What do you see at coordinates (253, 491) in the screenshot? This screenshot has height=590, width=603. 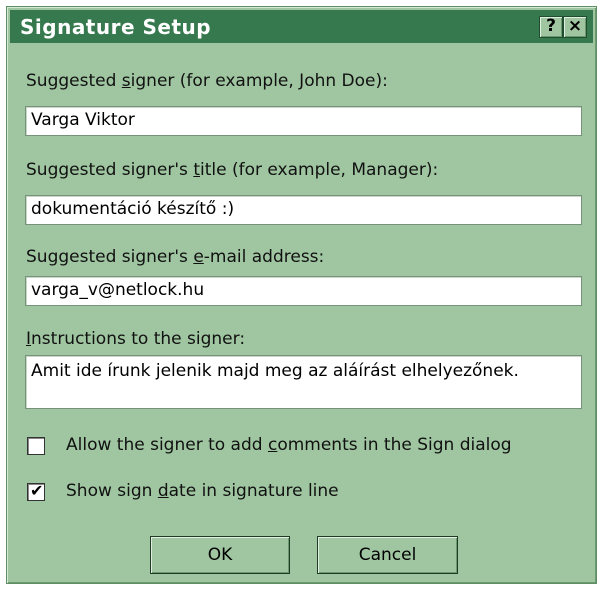 I see `show-date-label-post: ate in signature line` at bounding box center [253, 491].